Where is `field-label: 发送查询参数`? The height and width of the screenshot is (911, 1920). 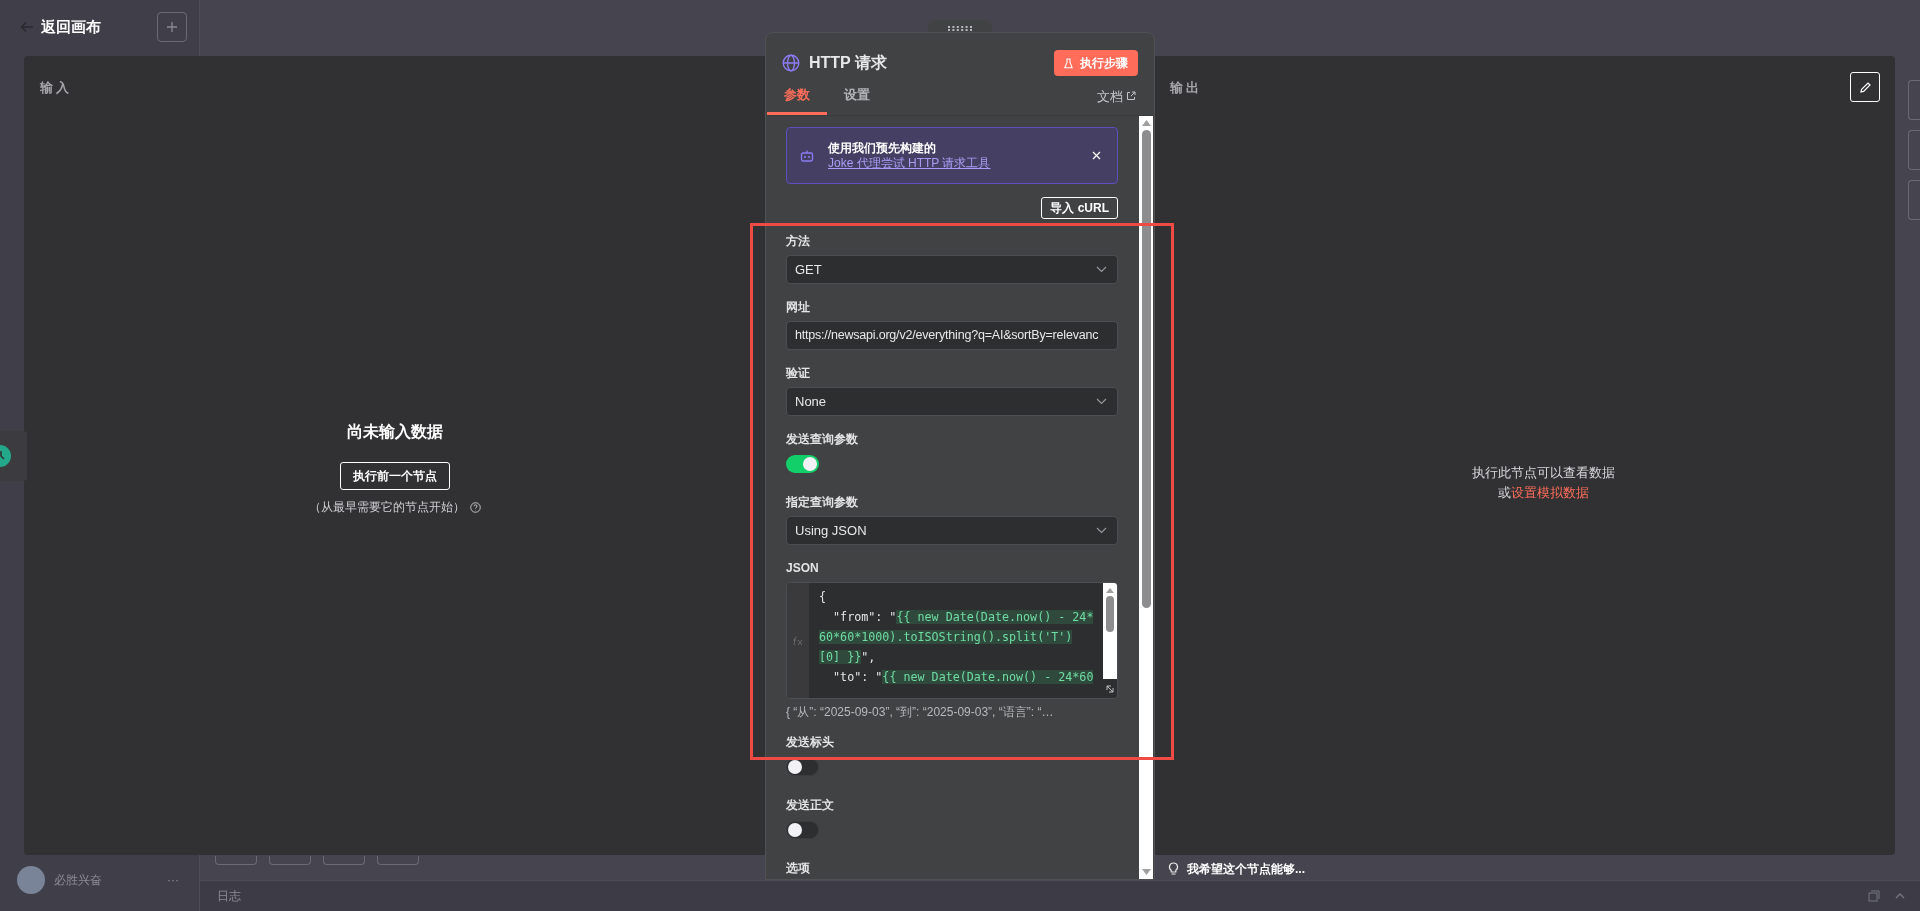
field-label: 发送查询参数 is located at coordinates (822, 439).